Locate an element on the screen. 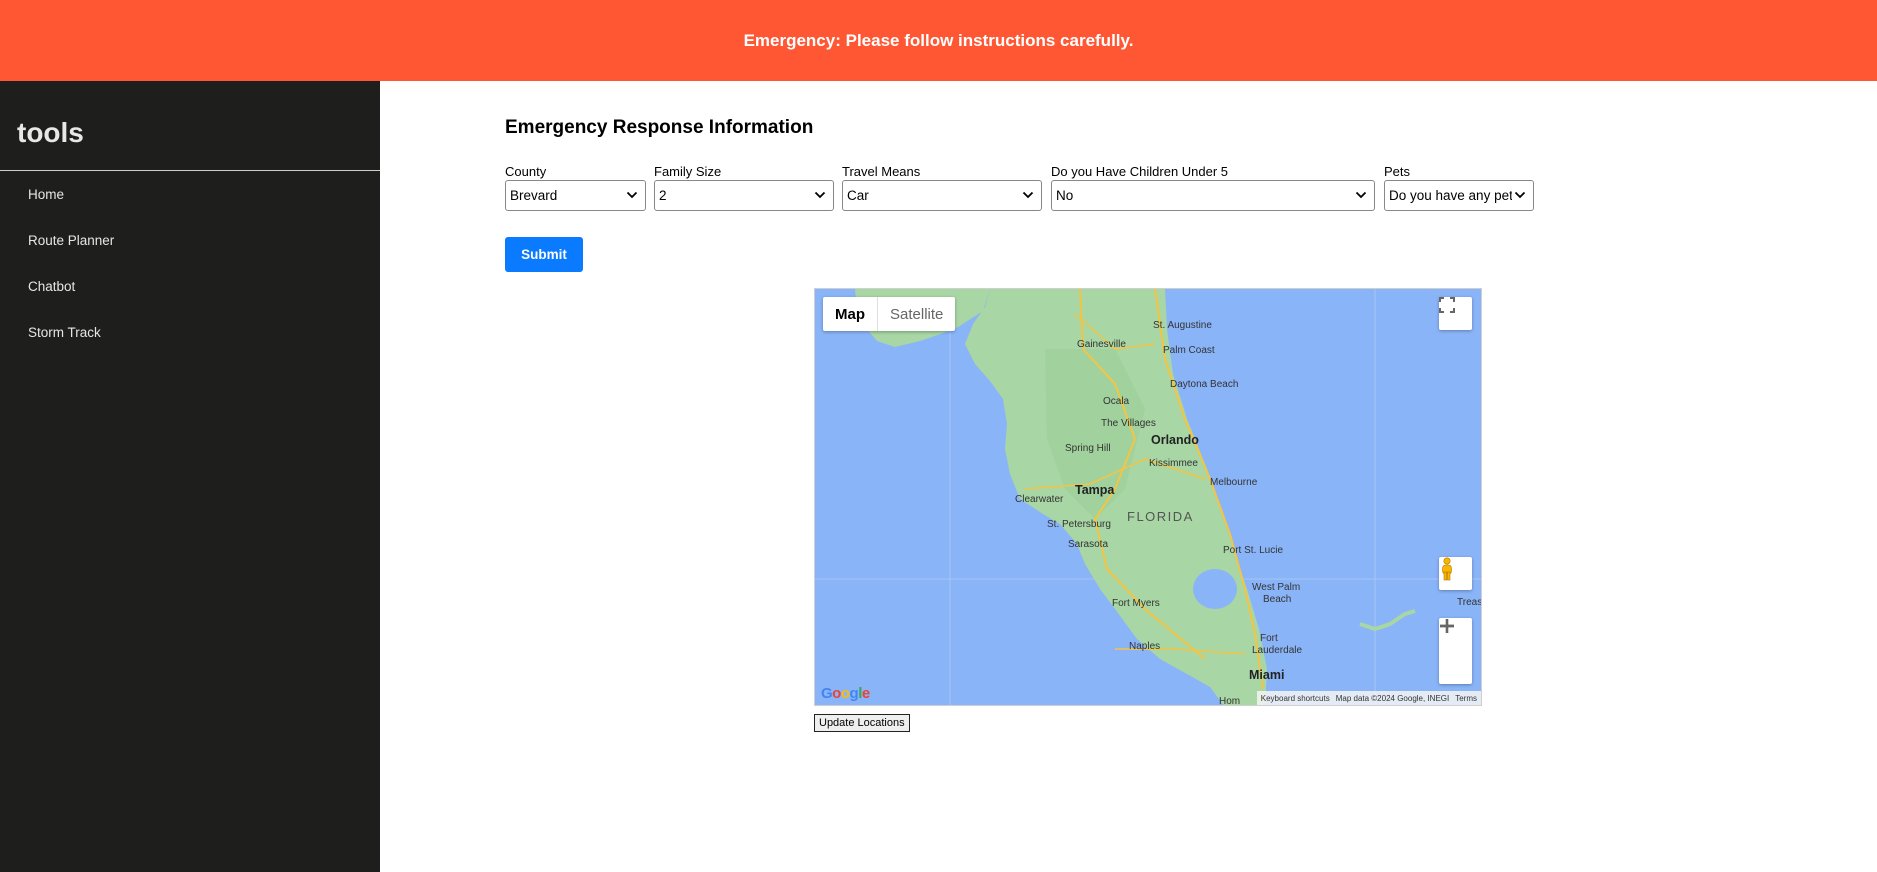  fullscreen-icon is located at coordinates (1447, 305).